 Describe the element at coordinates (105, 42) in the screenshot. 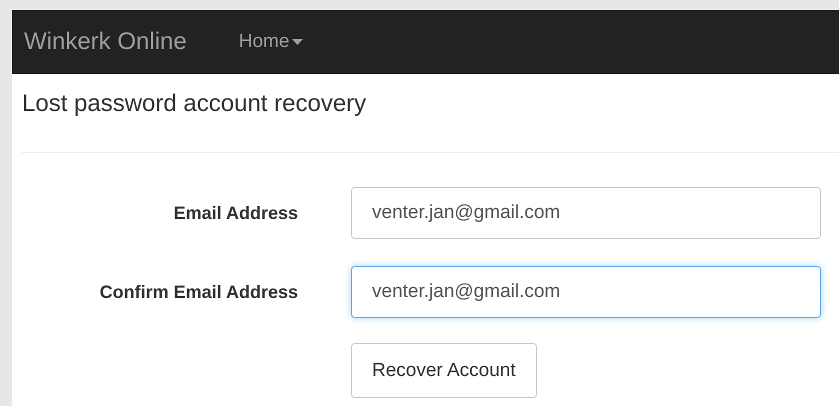

I see `brand-link: Winkerk Online` at that location.